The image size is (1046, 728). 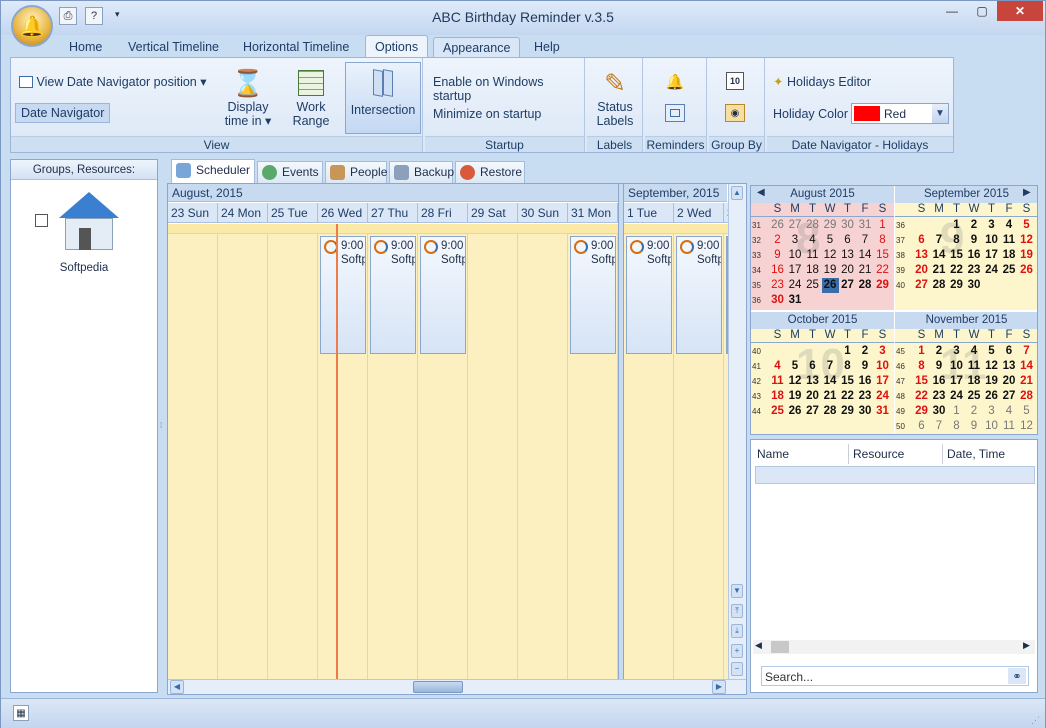 I want to click on calendar-day: 10, so click(x=991, y=426).